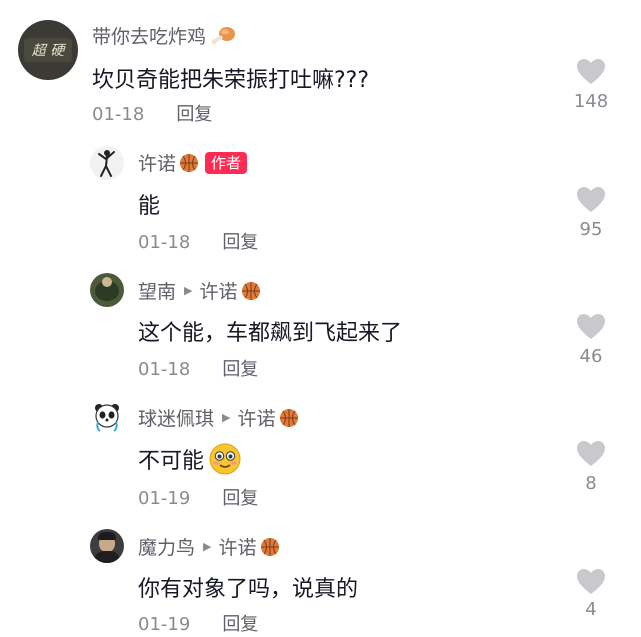 This screenshot has width=641, height=637. What do you see at coordinates (591, 101) in the screenshot?
I see `like-count: 148` at bounding box center [591, 101].